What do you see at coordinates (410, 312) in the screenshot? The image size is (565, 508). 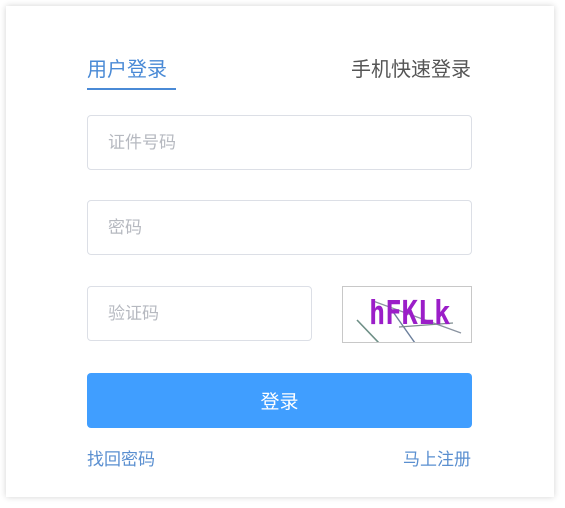 I see `captcha-text: hFKLk` at bounding box center [410, 312].